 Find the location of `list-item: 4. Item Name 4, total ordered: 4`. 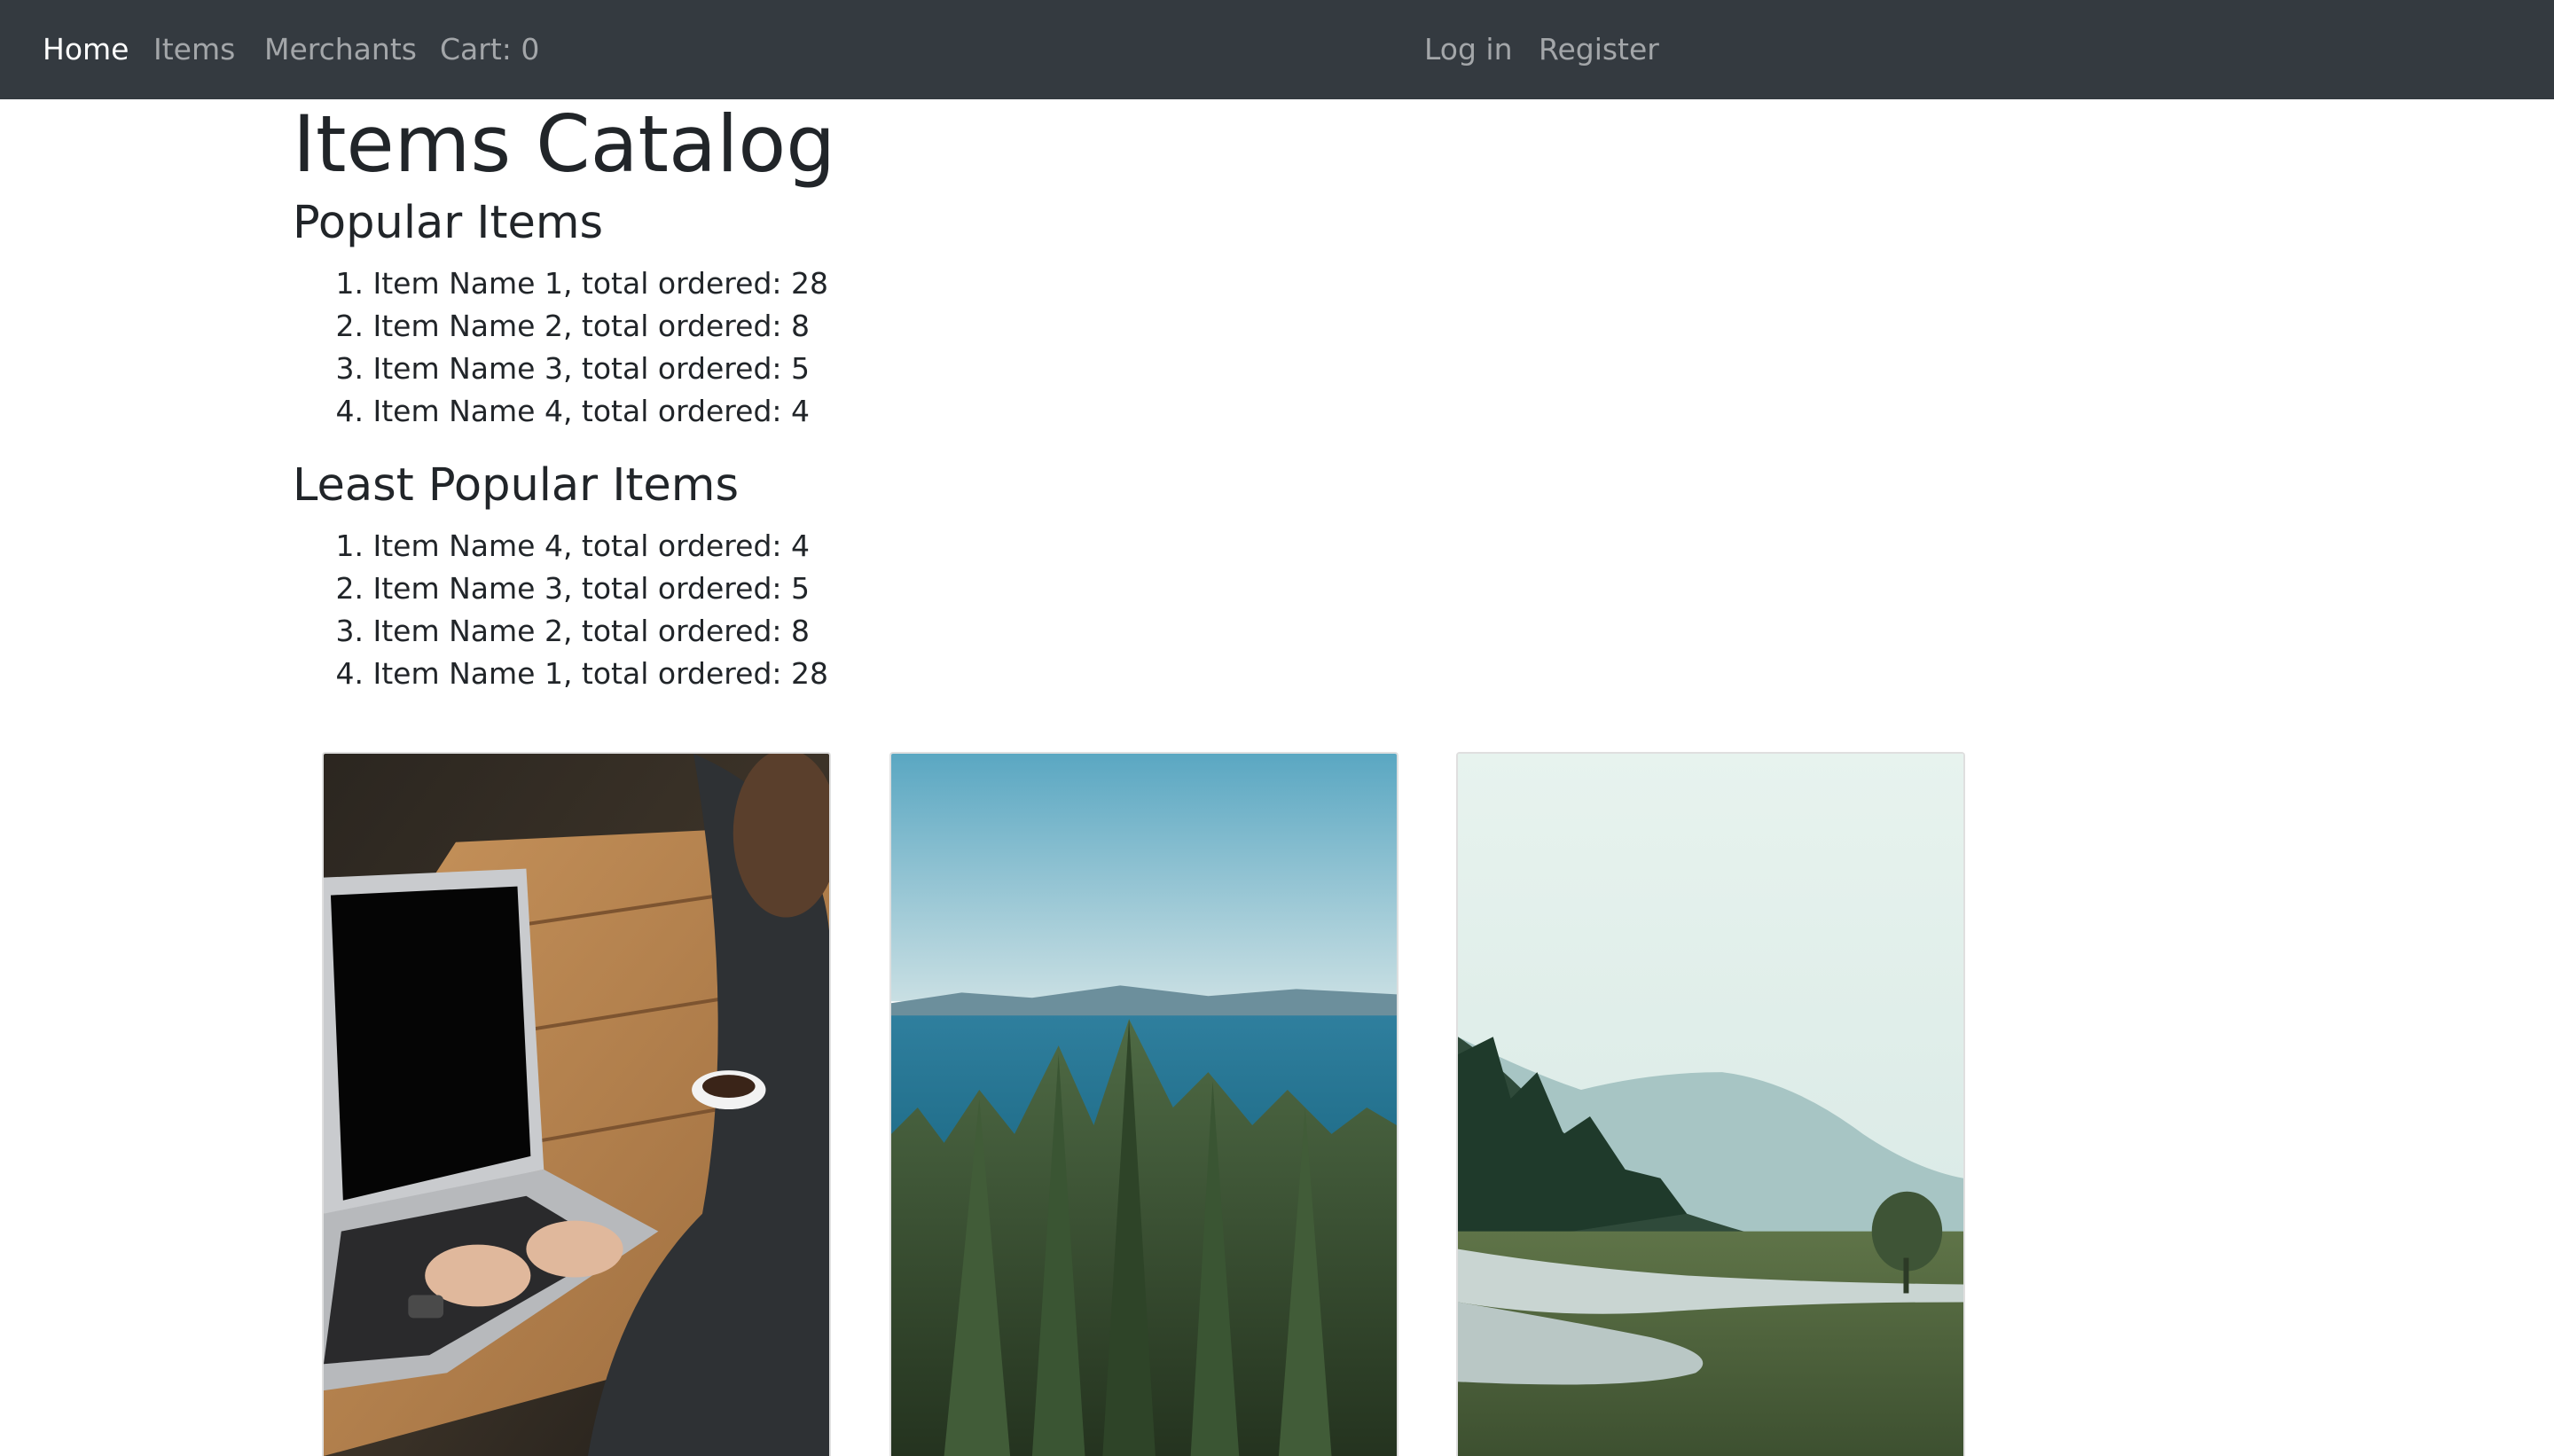

list-item: 4. Item Name 4, total ordered: 4 is located at coordinates (560, 411).